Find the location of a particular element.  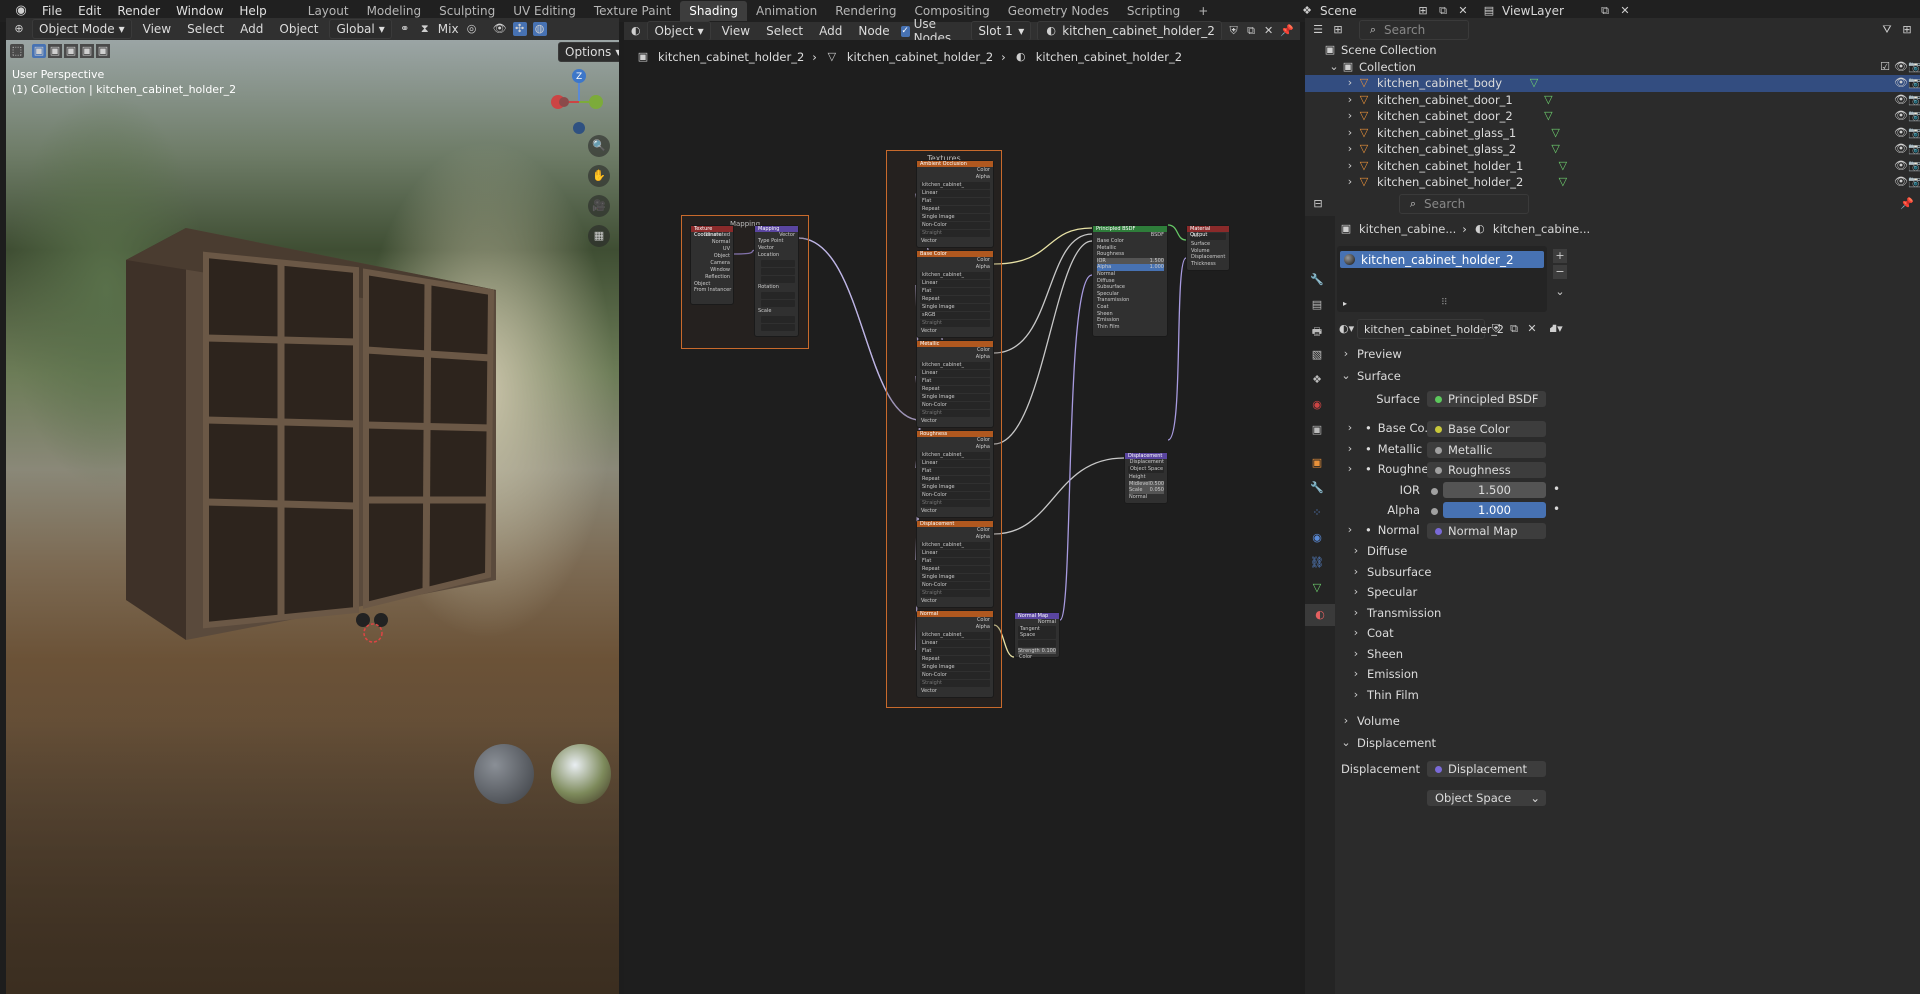

menu-view: View is located at coordinates (736, 31).